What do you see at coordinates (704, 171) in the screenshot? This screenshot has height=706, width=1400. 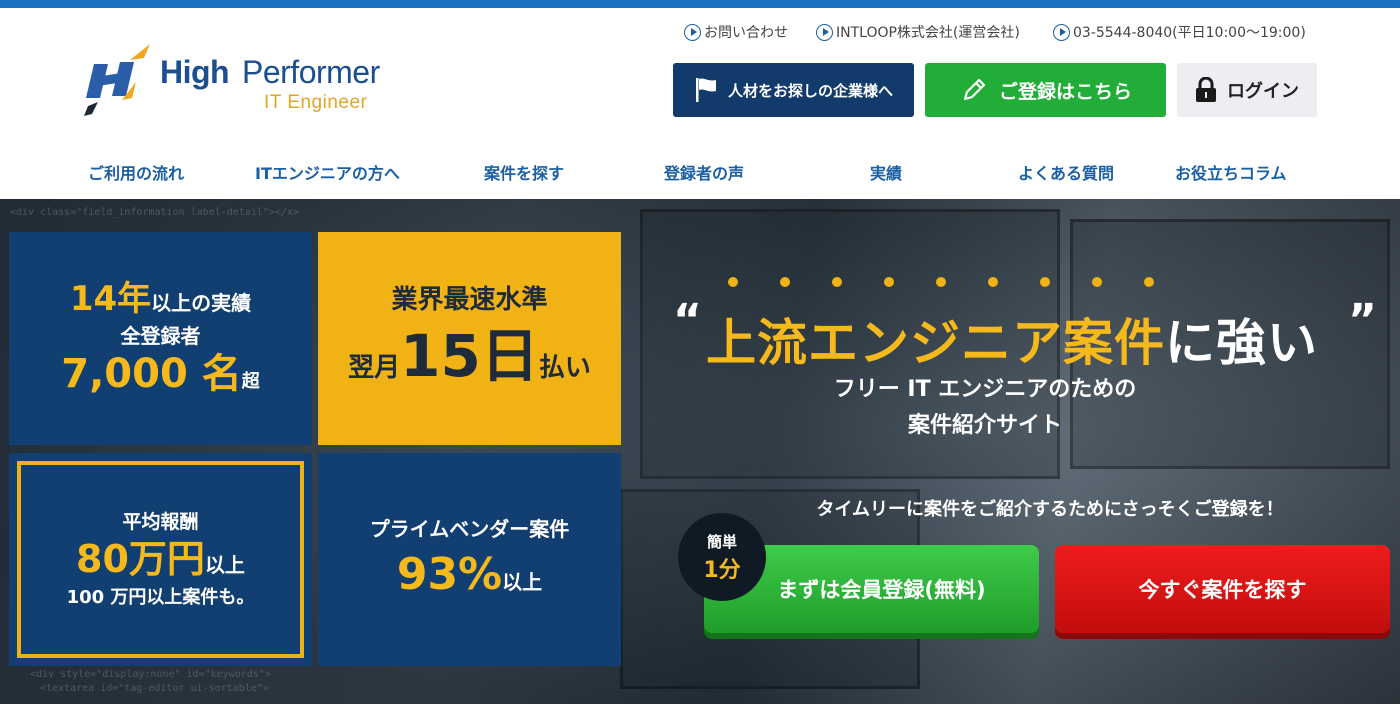 I see `nav-testimonials: 登録者の声` at bounding box center [704, 171].